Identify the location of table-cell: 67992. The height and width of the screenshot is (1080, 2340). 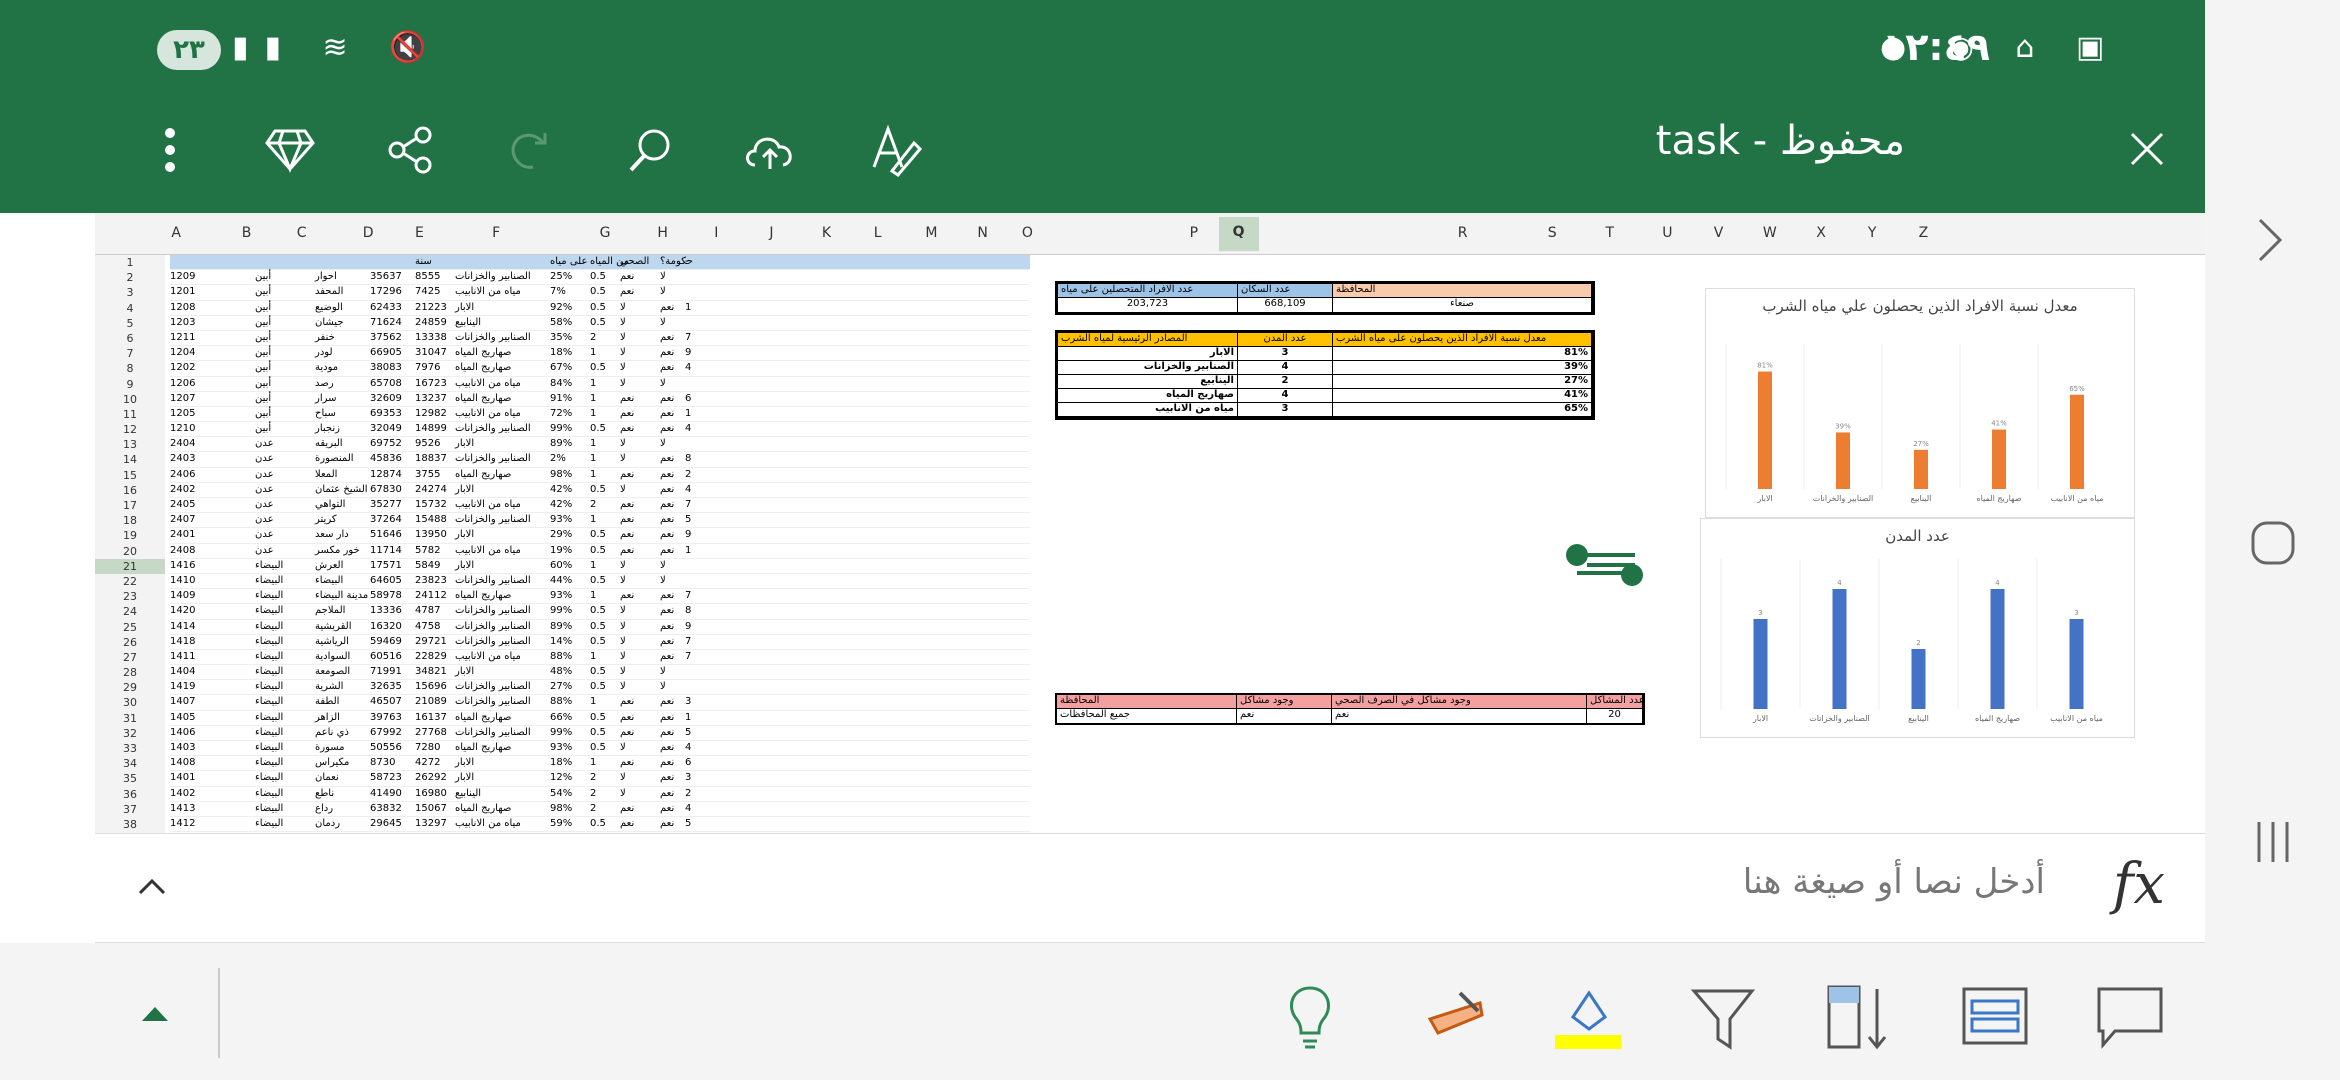
(386, 732).